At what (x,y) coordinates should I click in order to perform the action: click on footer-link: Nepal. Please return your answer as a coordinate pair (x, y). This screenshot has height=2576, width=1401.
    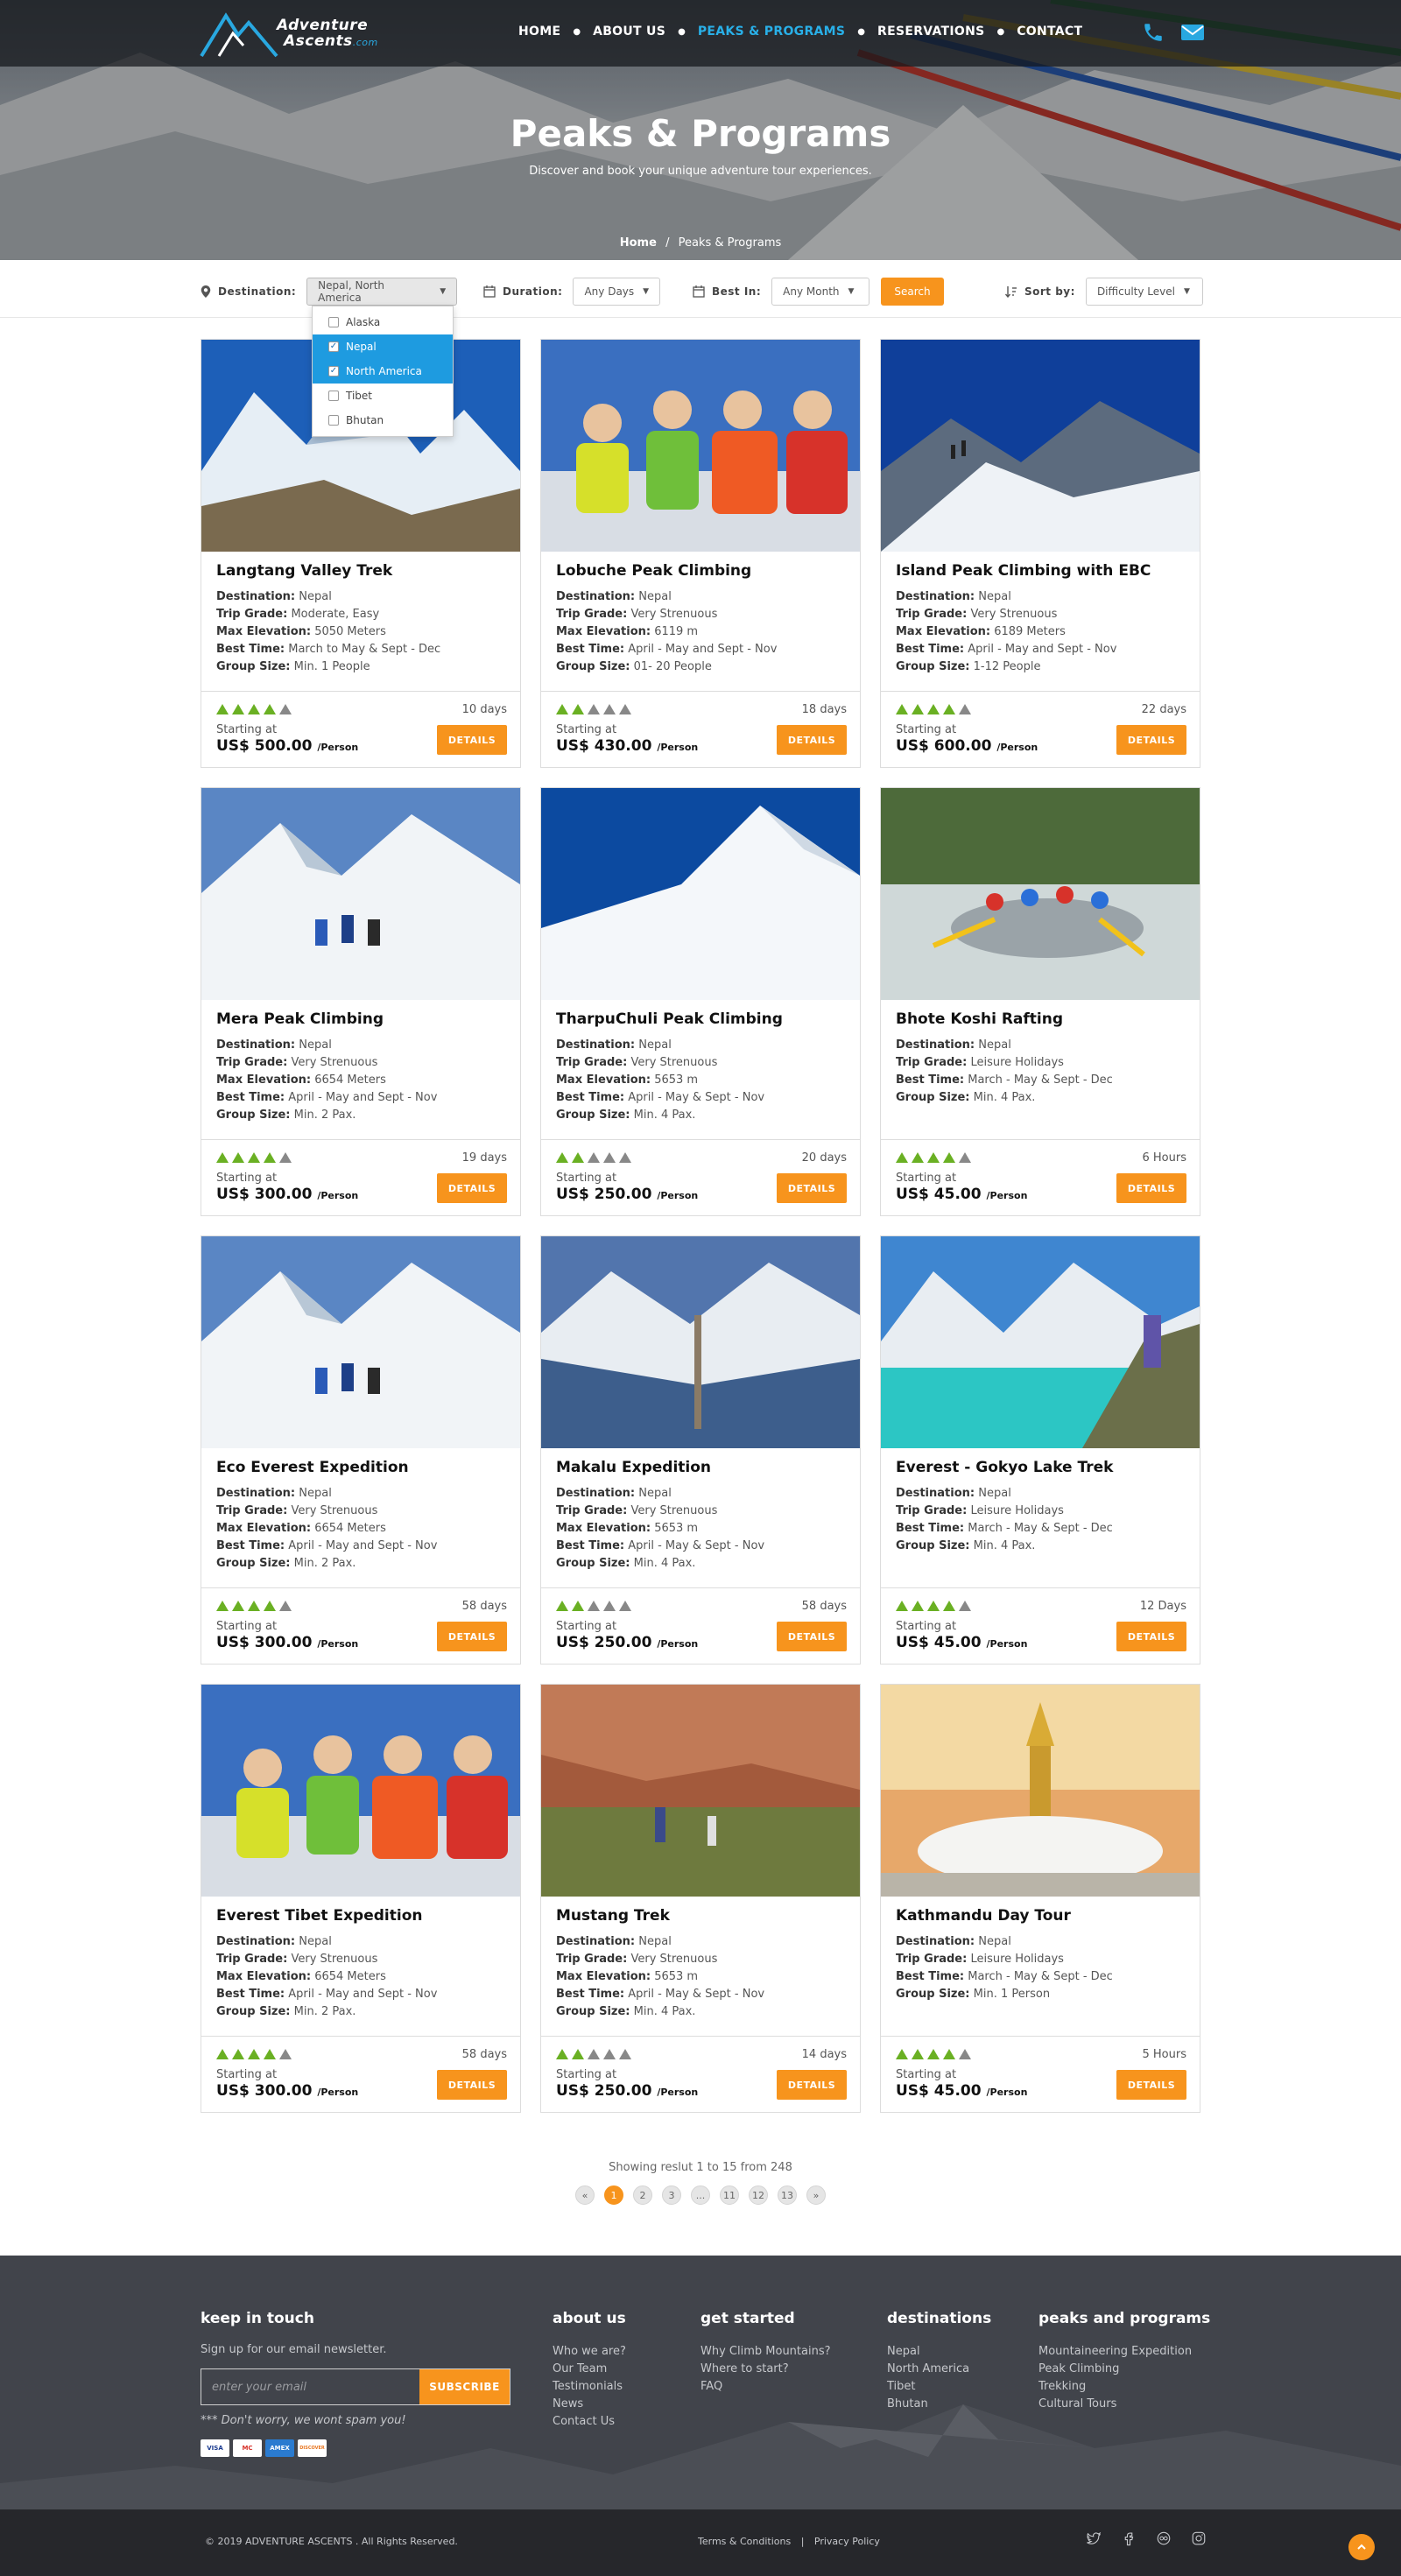
    Looking at the image, I should click on (939, 2352).